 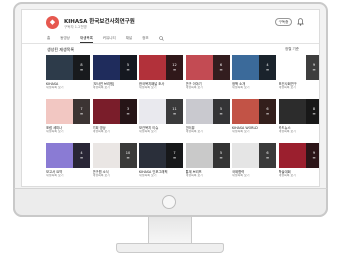 I want to click on playlist-card: 8 ≡ KIHASA 재생목록 보기, so click(x=68, y=72).